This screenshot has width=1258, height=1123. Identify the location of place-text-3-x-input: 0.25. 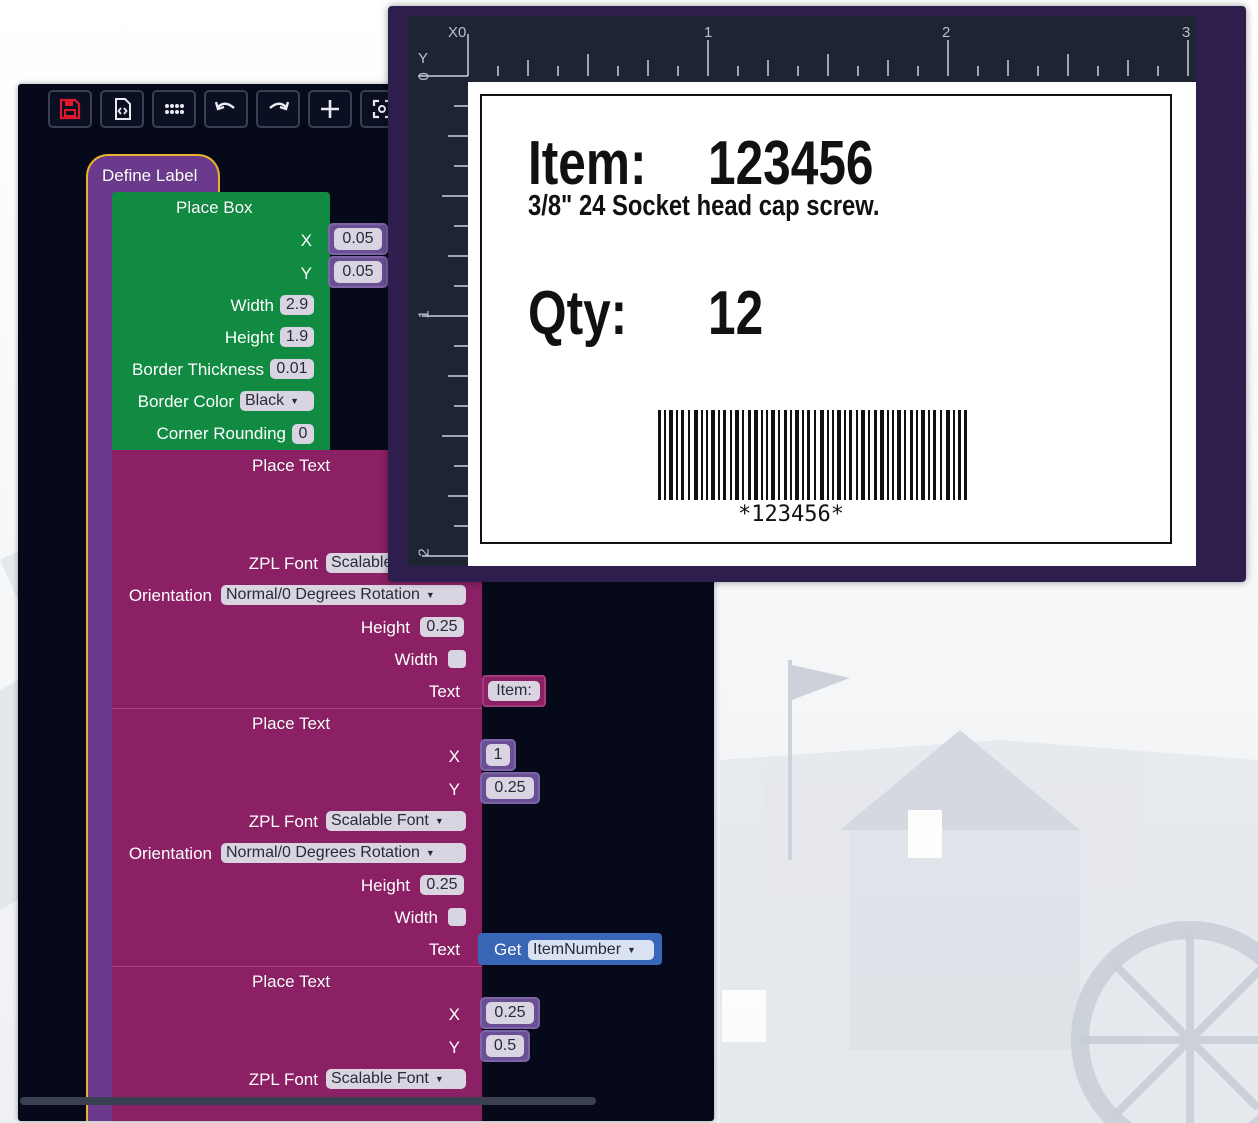
(510, 1013).